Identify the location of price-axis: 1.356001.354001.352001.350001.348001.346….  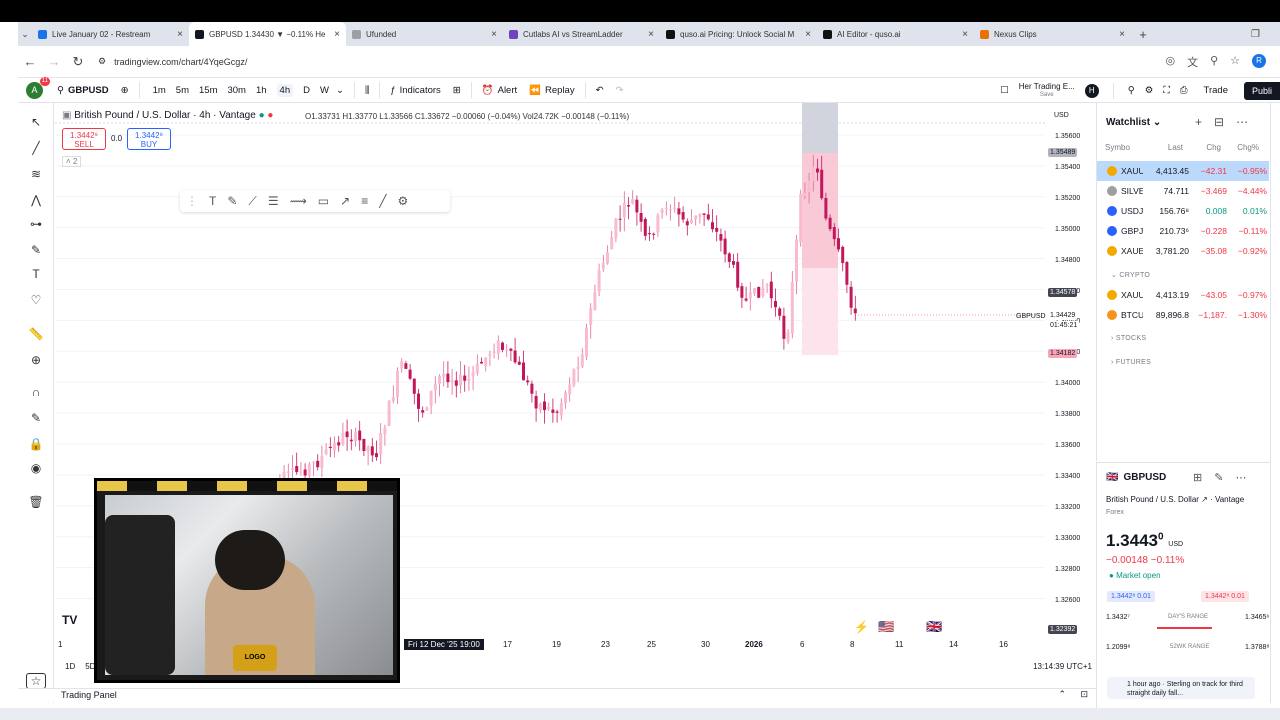
(1069, 373).